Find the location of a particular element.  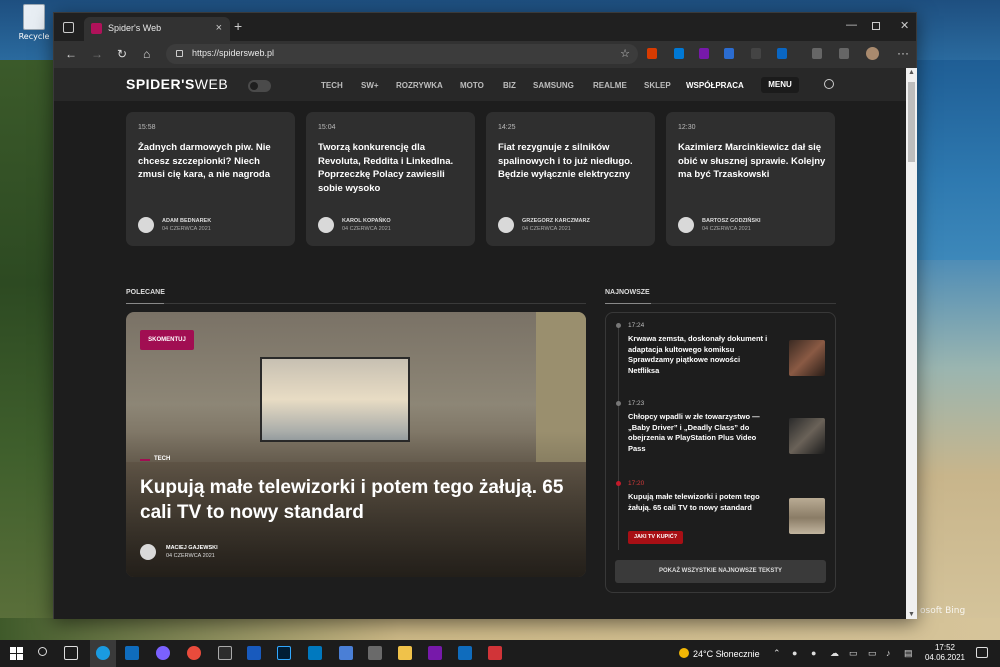

forward-button: → is located at coordinates (97, 54).